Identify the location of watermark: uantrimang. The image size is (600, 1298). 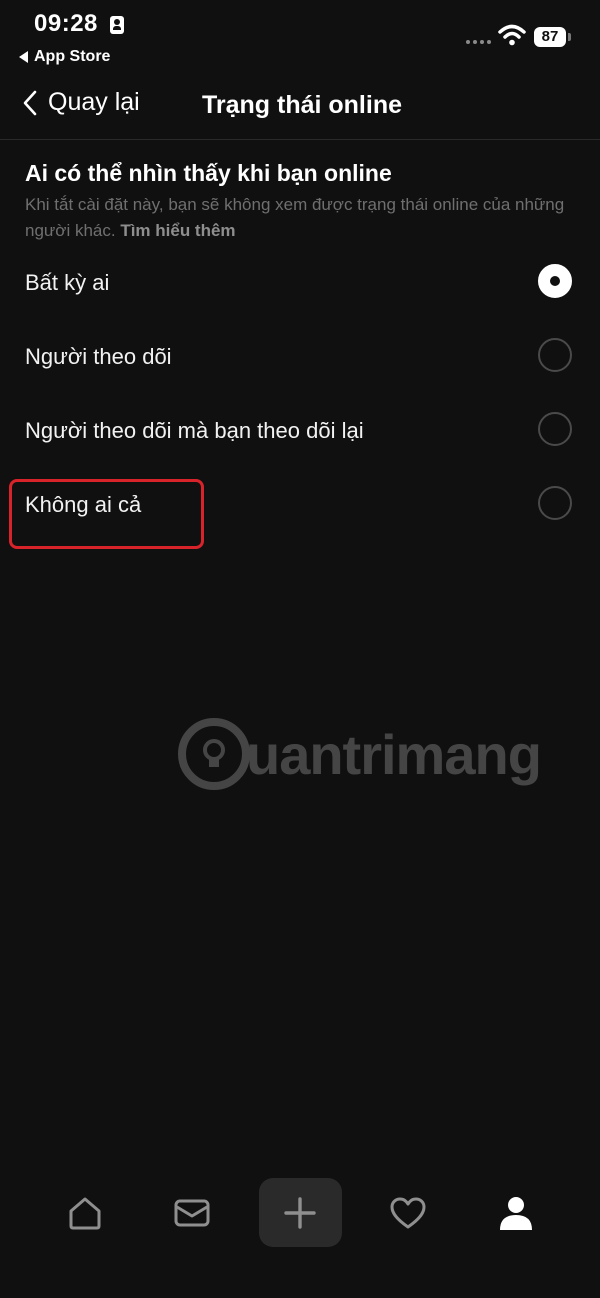
(360, 754).